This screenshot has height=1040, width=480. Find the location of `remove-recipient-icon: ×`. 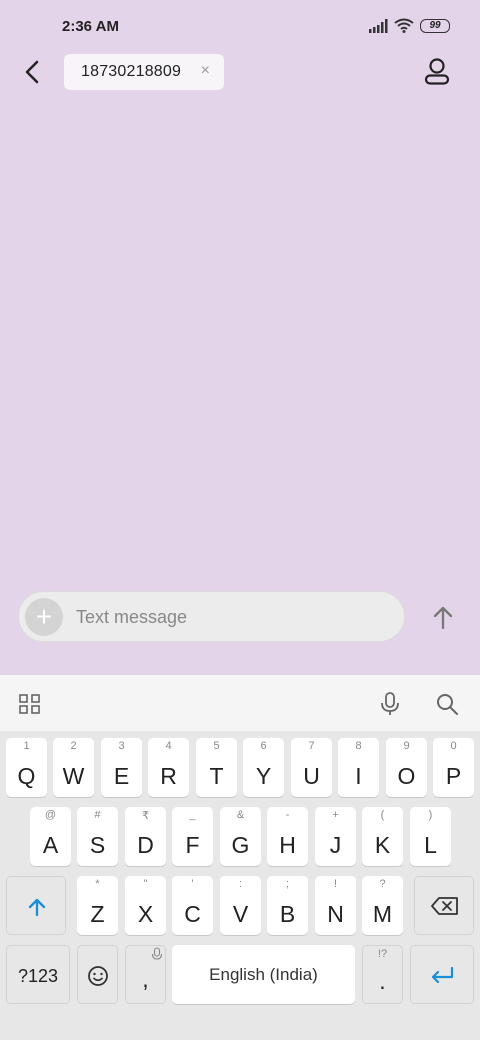

remove-recipient-icon: × is located at coordinates (205, 71).